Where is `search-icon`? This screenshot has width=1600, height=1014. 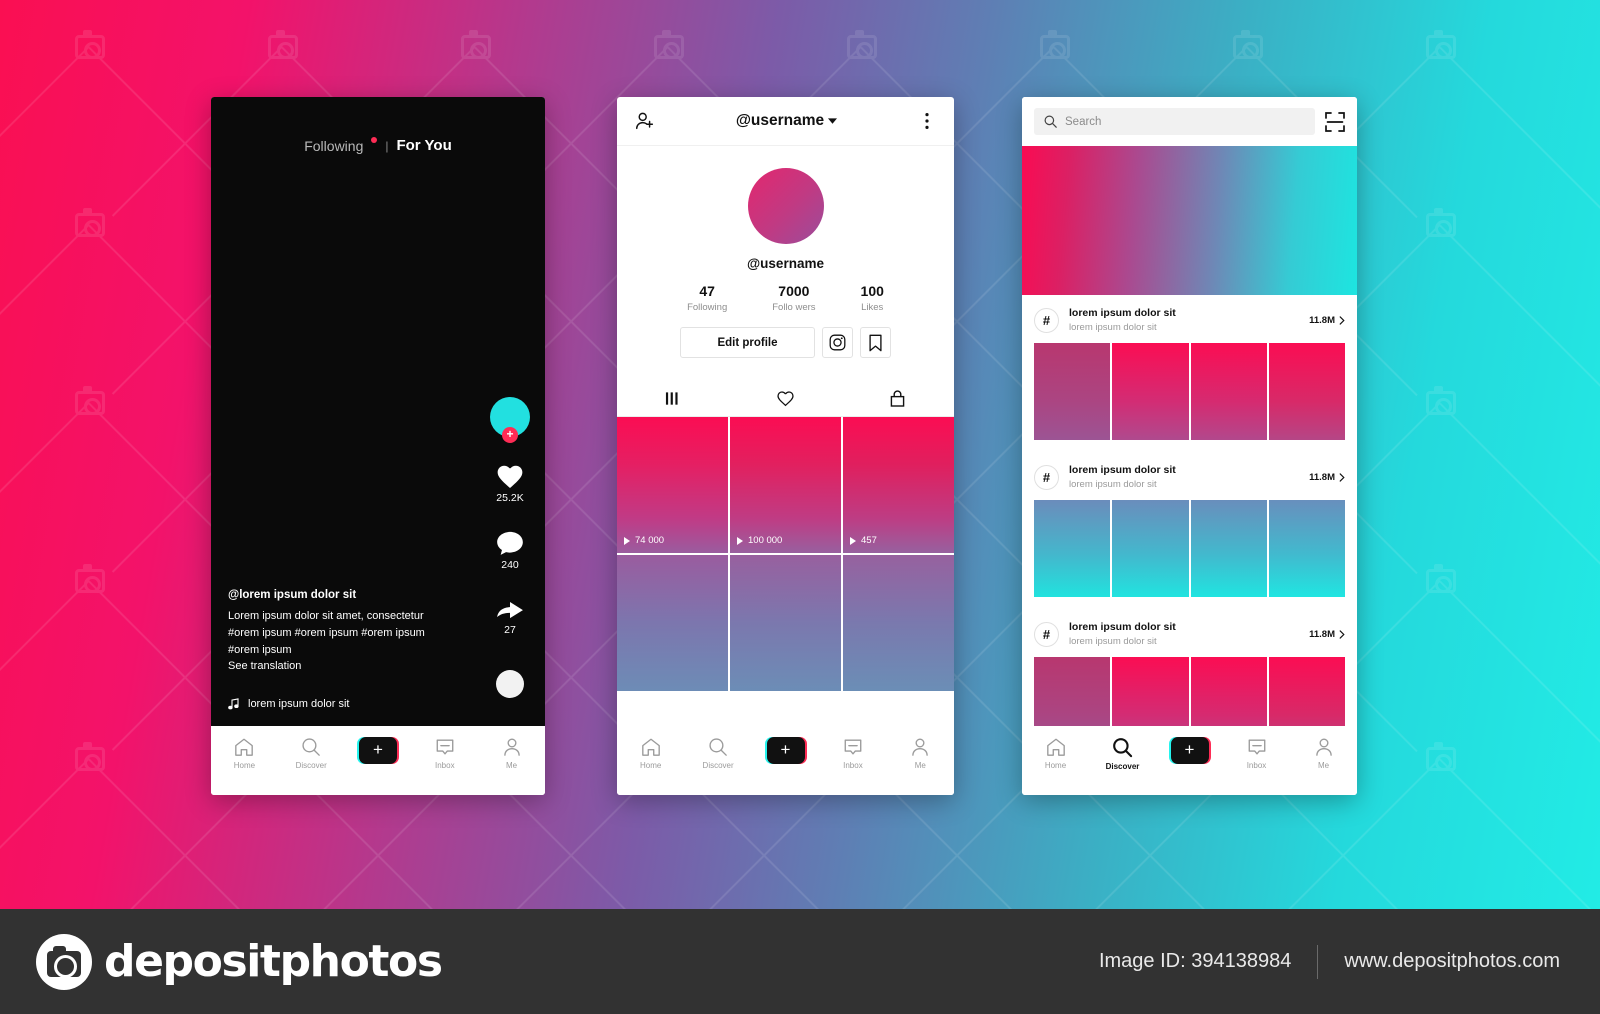 search-icon is located at coordinates (718, 747).